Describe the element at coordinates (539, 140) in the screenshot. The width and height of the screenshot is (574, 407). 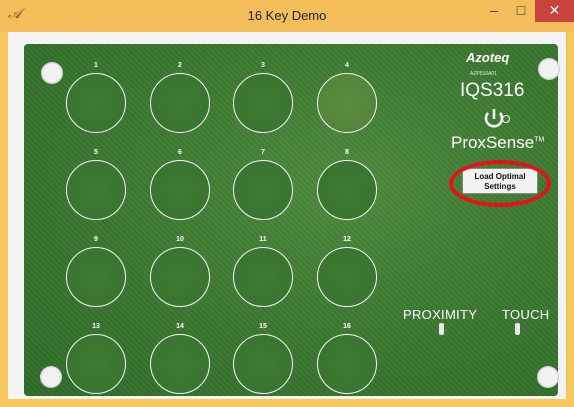
I see `trademark-mark: TM` at that location.